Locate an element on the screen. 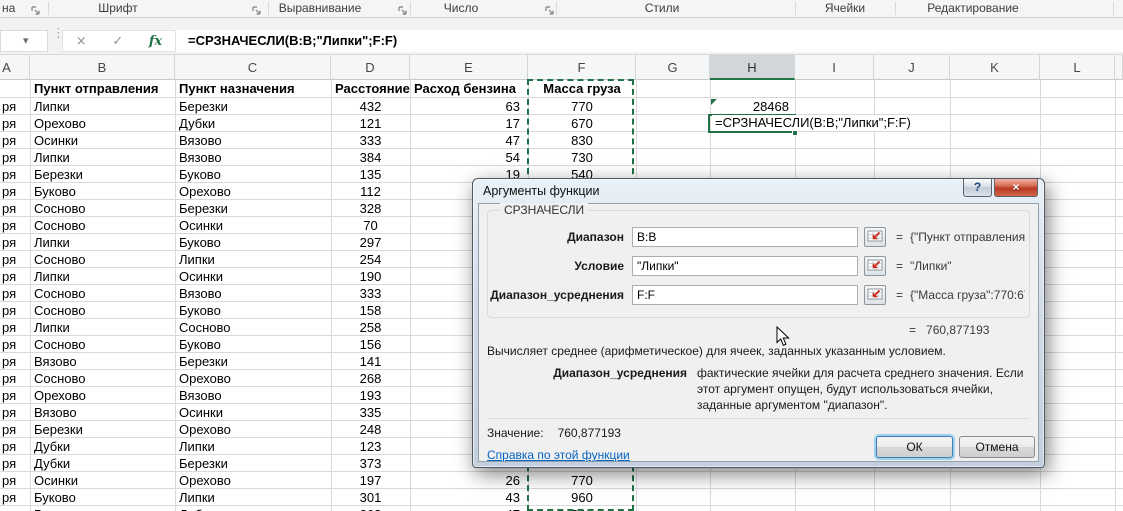 The height and width of the screenshot is (511, 1123). column-header-D: D is located at coordinates (370, 67).